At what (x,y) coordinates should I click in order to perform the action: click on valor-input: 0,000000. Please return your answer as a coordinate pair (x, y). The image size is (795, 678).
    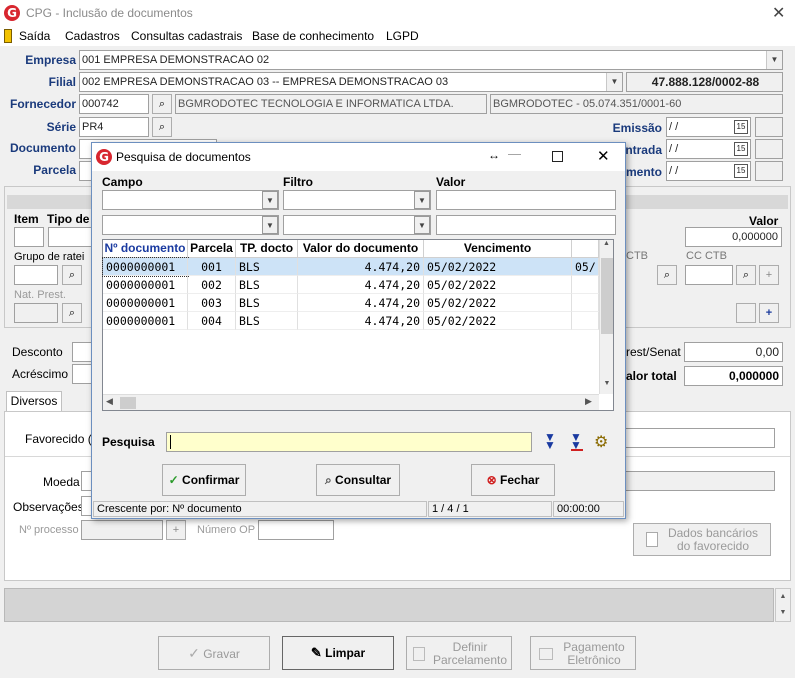
    Looking at the image, I should click on (733, 237).